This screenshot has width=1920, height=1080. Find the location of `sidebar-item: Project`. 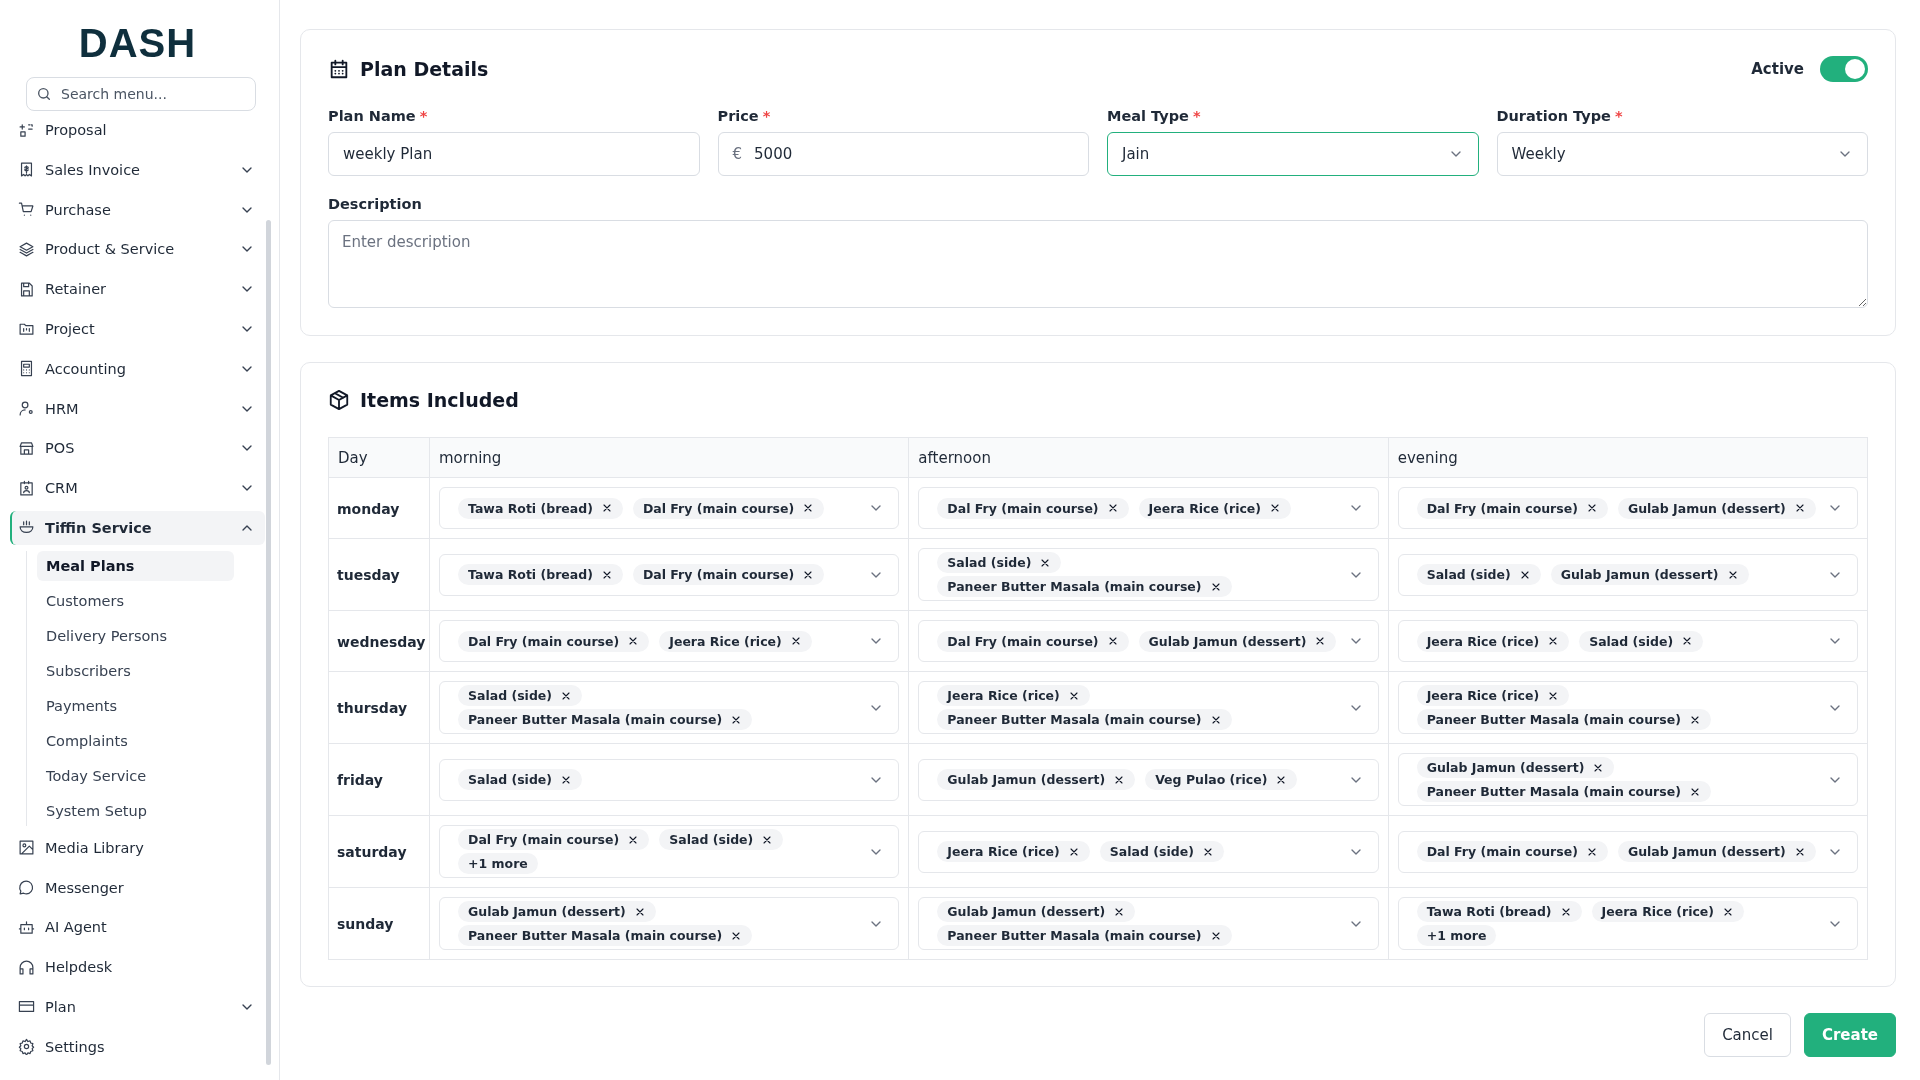

sidebar-item: Project is located at coordinates (137, 329).